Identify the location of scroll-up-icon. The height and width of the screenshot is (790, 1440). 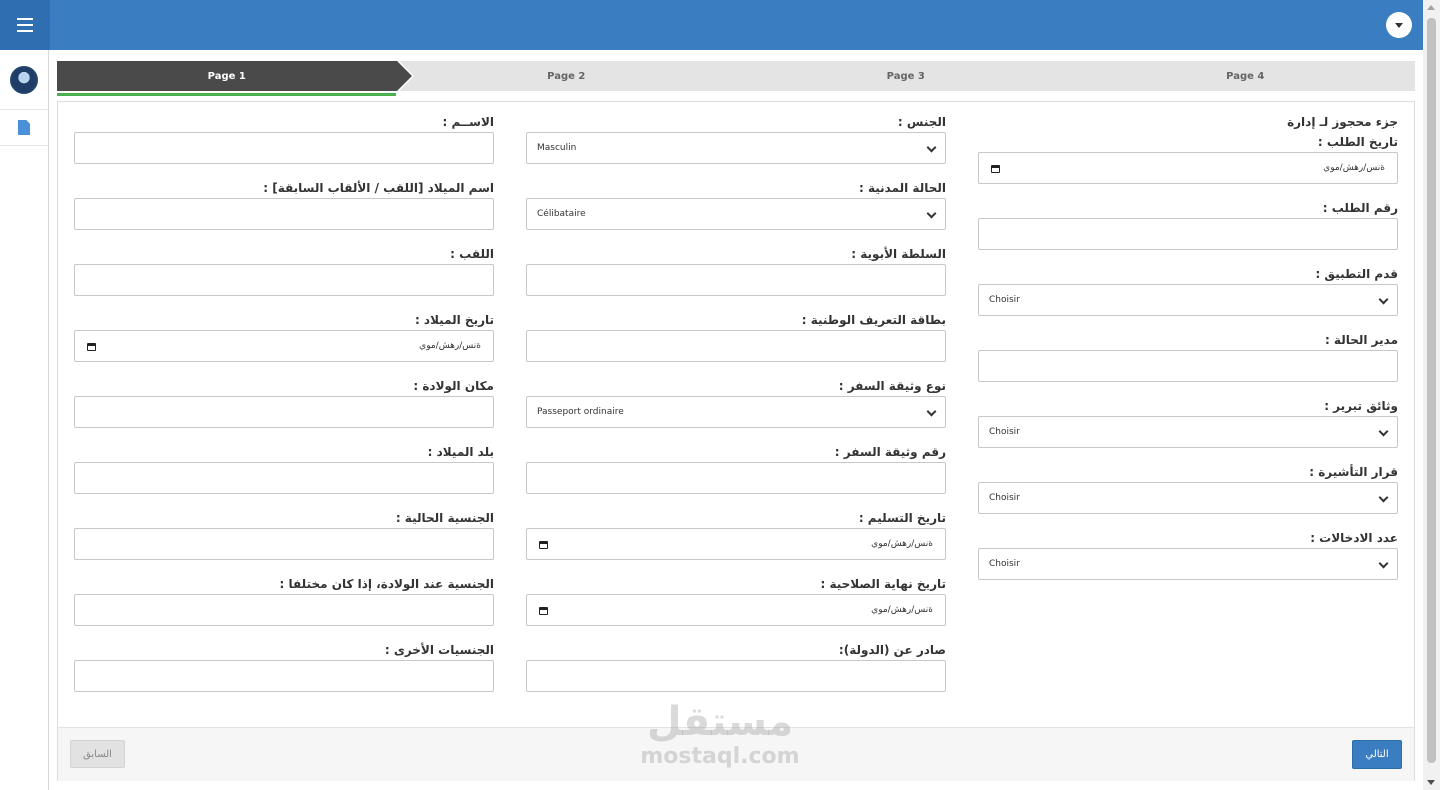
(1431, 7).